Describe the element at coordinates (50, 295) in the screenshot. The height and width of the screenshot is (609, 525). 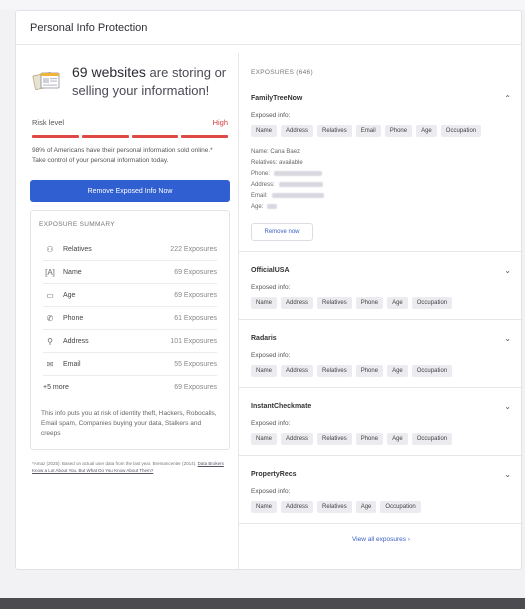
I see `calendar-icon: ▭` at that location.